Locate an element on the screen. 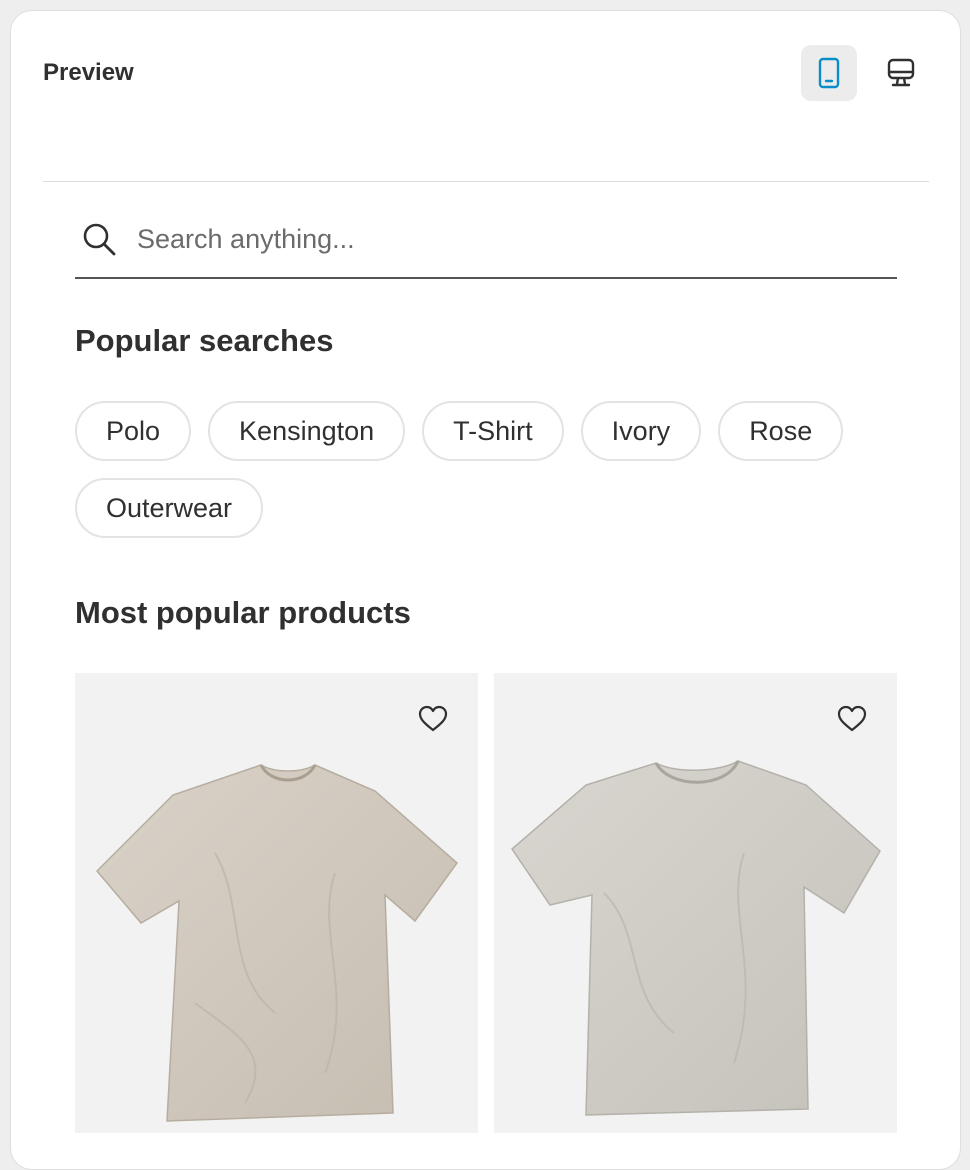 This screenshot has height=1170, width=970. desktop-monitor-icon is located at coordinates (901, 72).